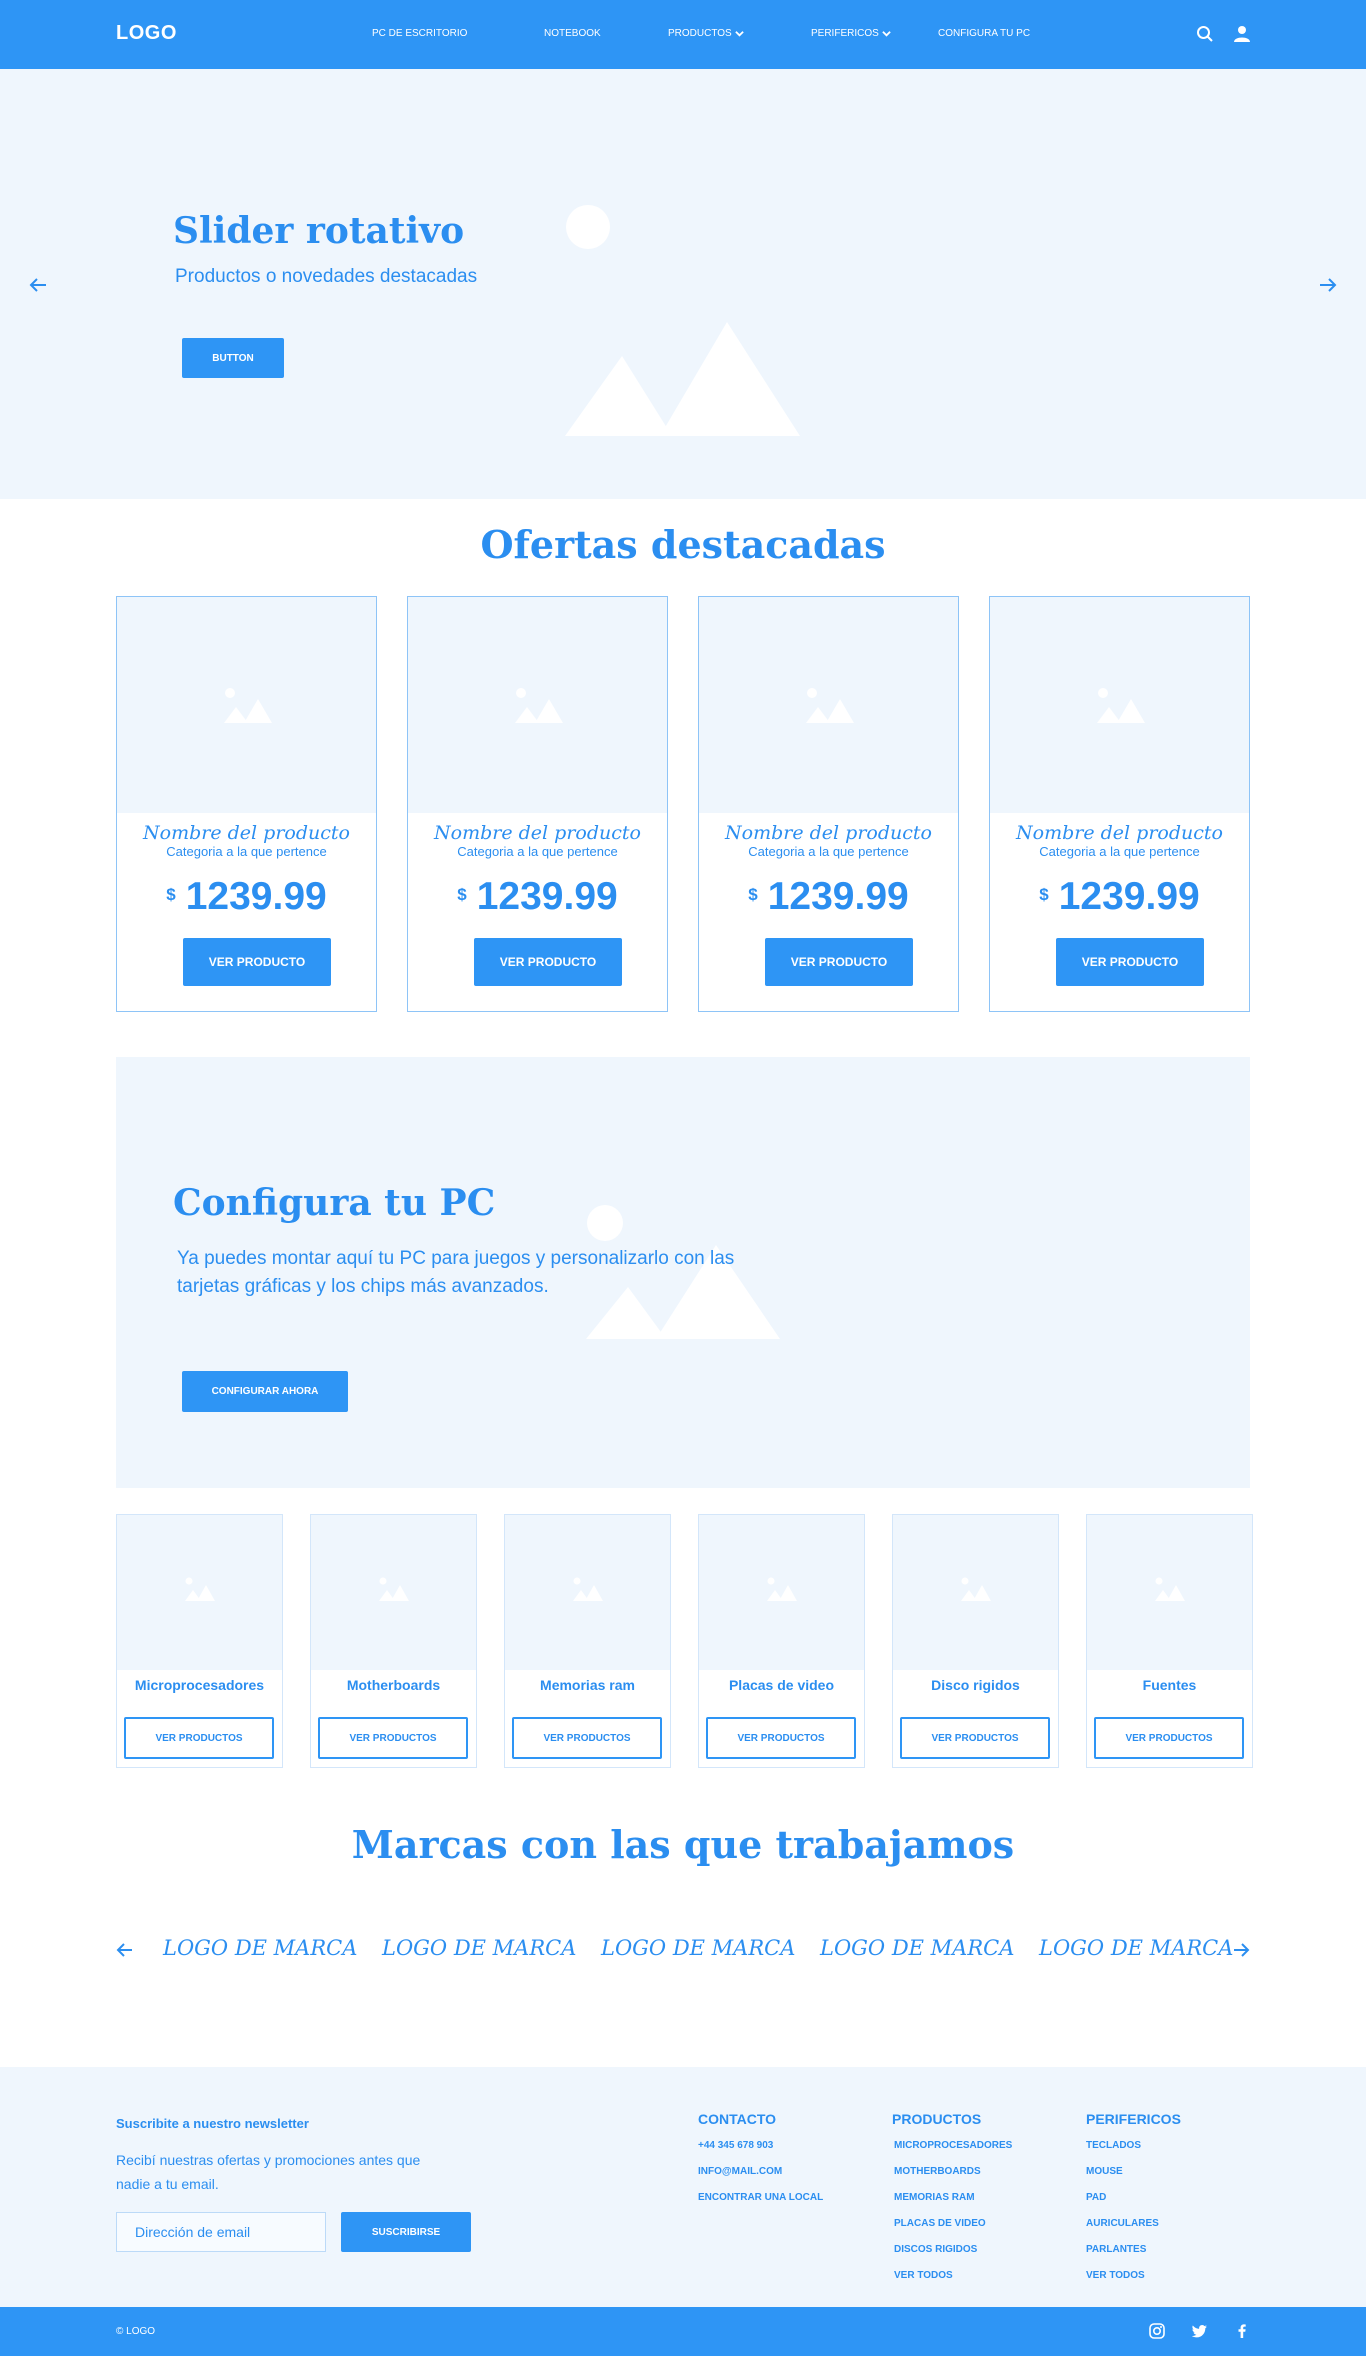 The width and height of the screenshot is (1366, 2356). Describe the element at coordinates (735, 2145) in the screenshot. I see `footer-phone-link: +44 345 678 903` at that location.